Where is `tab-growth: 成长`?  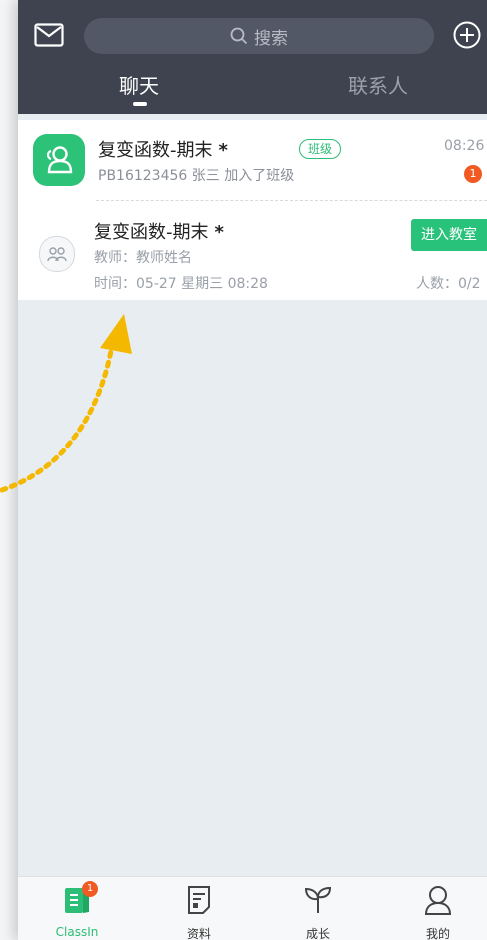 tab-growth: 成长 is located at coordinates (318, 911).